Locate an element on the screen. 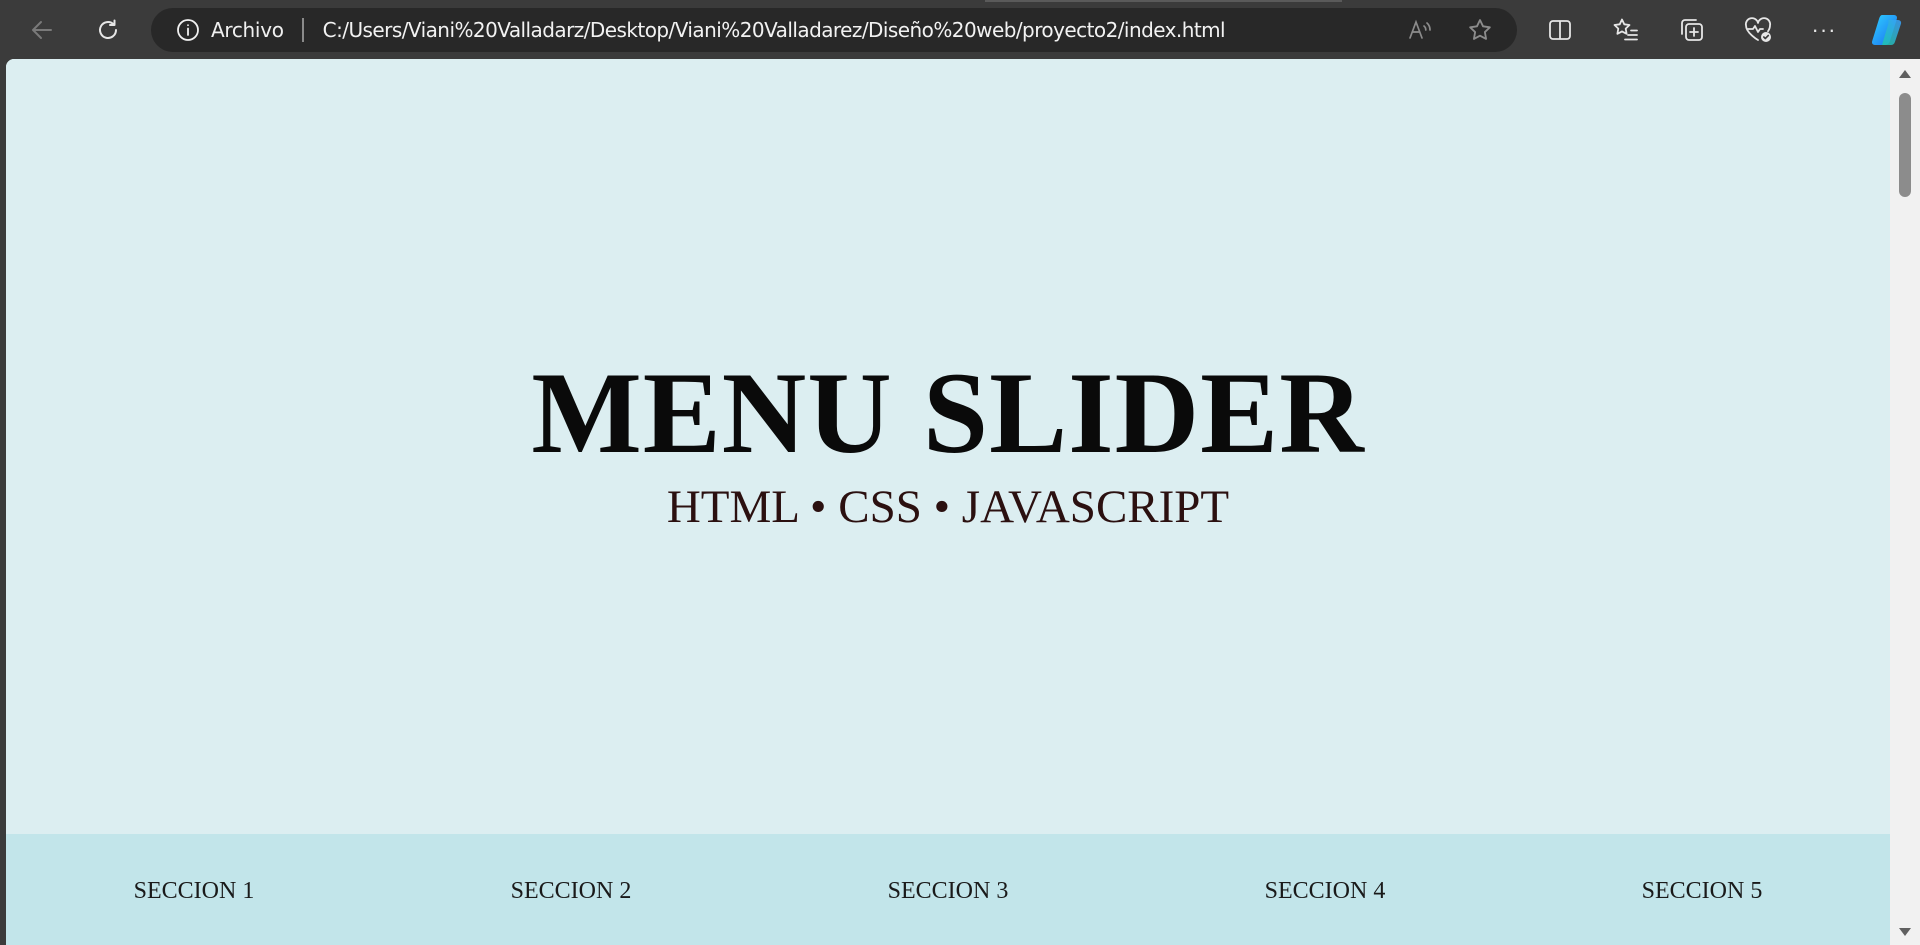  section-link-3: SECCION 3 is located at coordinates (948, 891).